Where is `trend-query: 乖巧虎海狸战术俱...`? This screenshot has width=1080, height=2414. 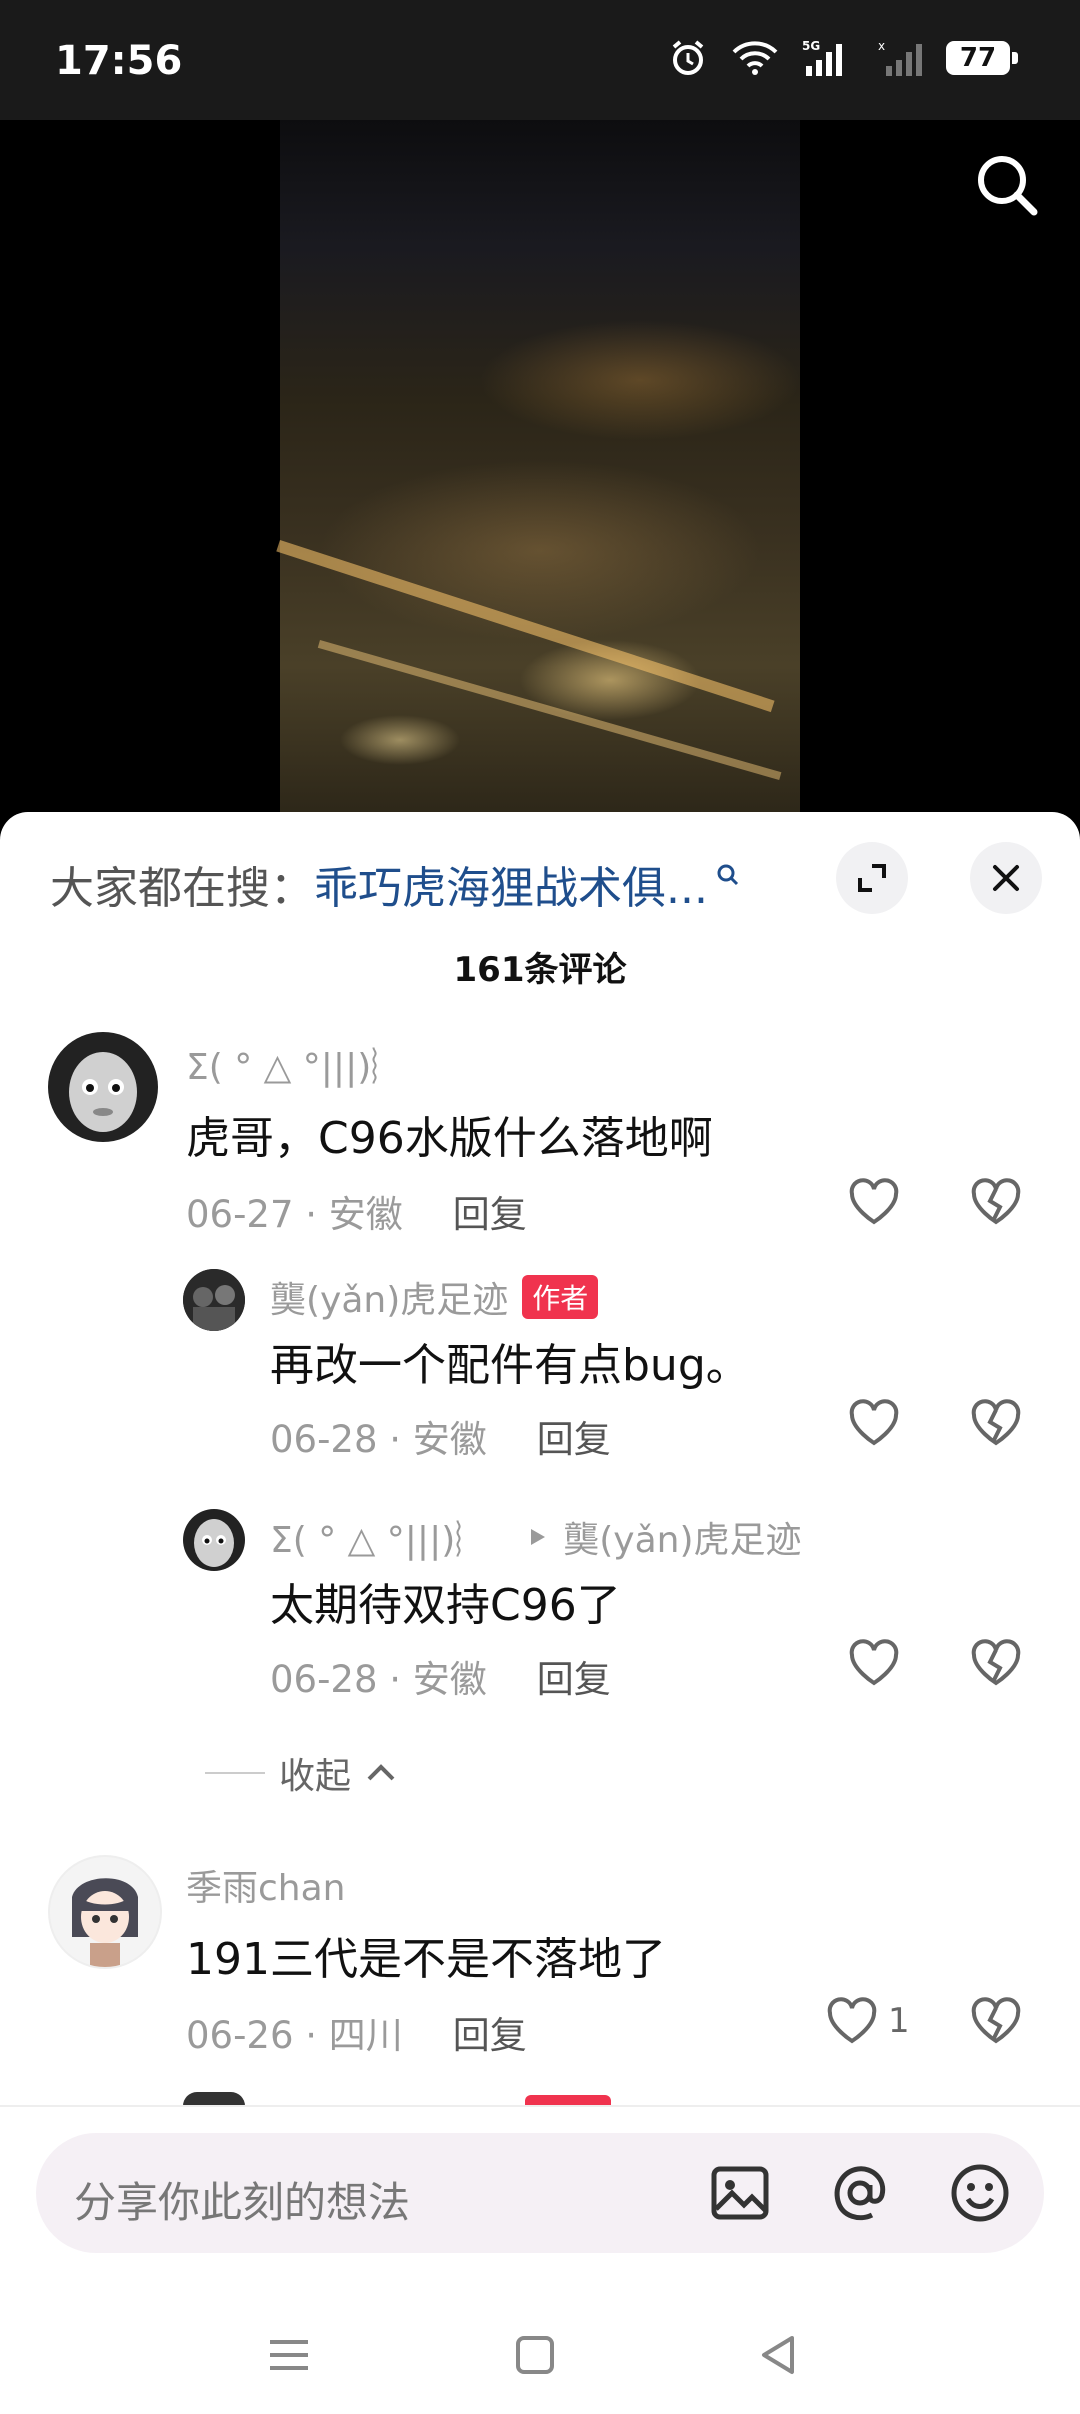
trend-query: 乖巧虎海狸战术俱... is located at coordinates (511, 884).